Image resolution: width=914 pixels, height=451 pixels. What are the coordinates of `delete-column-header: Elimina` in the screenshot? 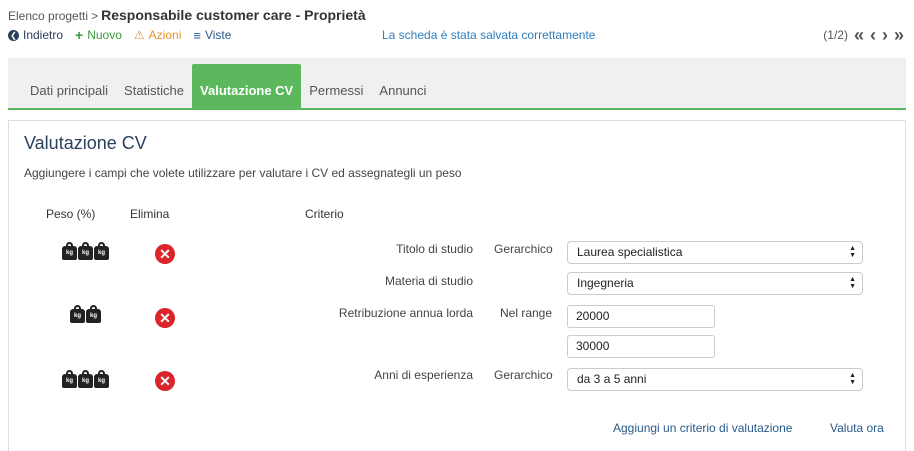 It's located at (150, 214).